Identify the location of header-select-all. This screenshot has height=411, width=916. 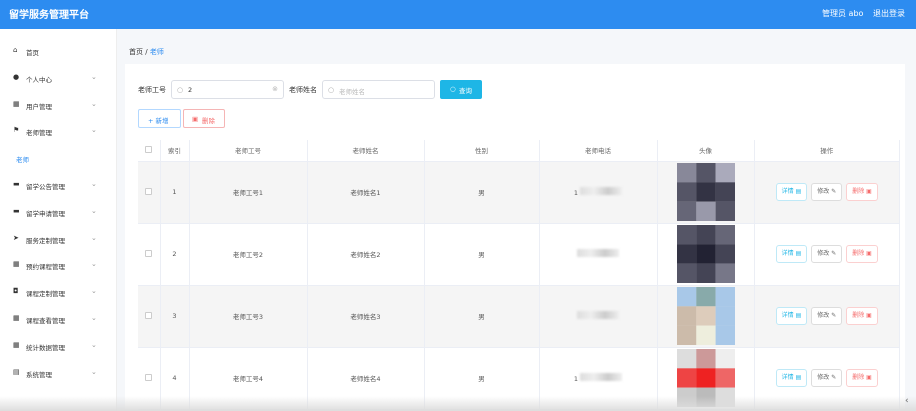
(149, 151).